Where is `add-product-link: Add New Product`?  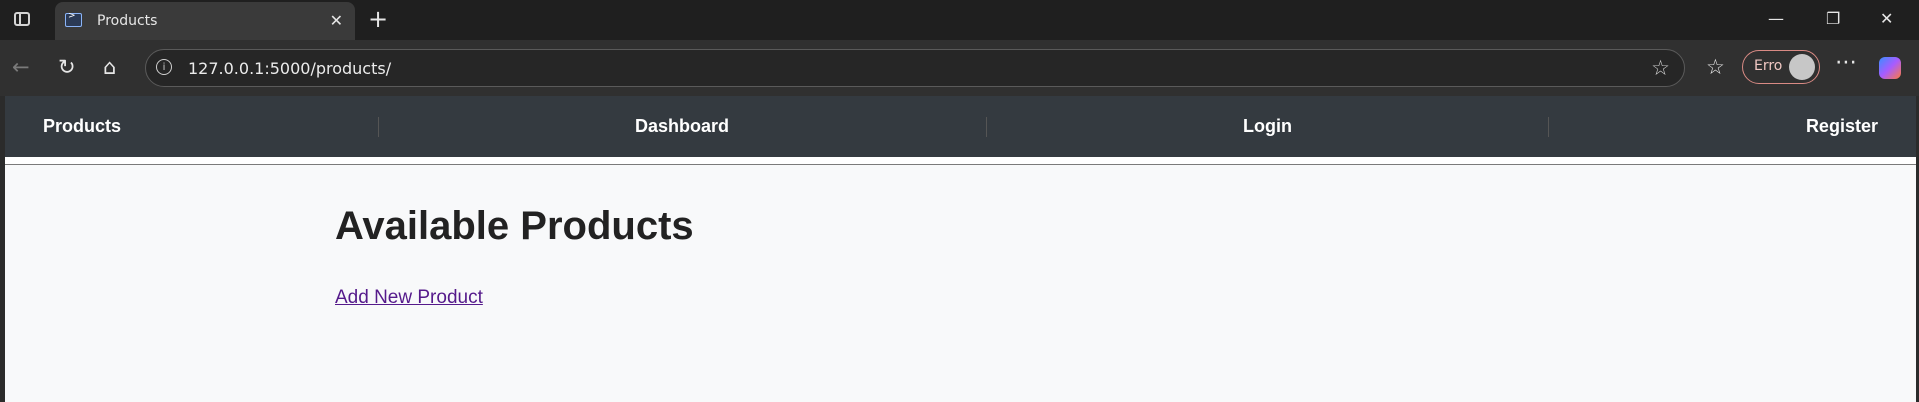 add-product-link: Add New Product is located at coordinates (409, 298).